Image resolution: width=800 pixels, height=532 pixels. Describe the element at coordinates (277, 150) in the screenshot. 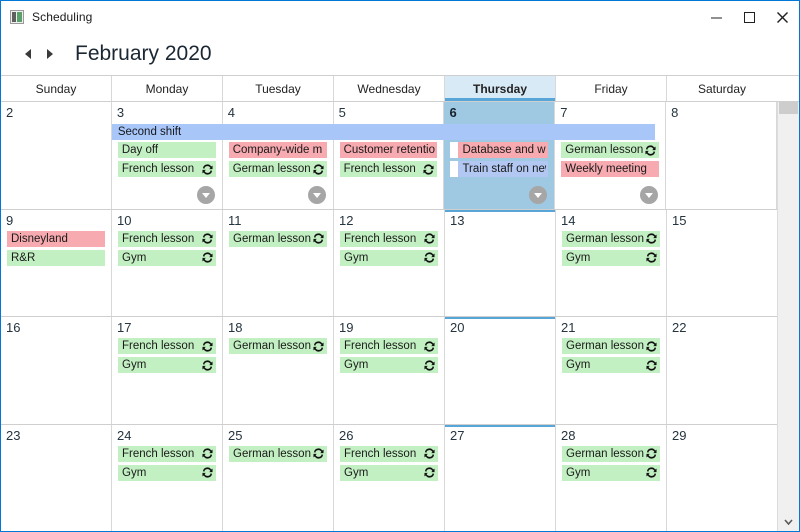

I see `calendar-event: Company-wide m` at that location.